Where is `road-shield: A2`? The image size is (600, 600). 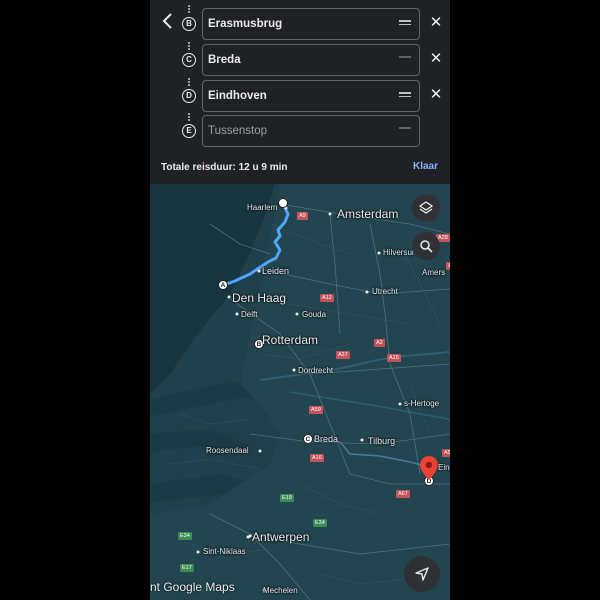
road-shield: A2 is located at coordinates (379, 343).